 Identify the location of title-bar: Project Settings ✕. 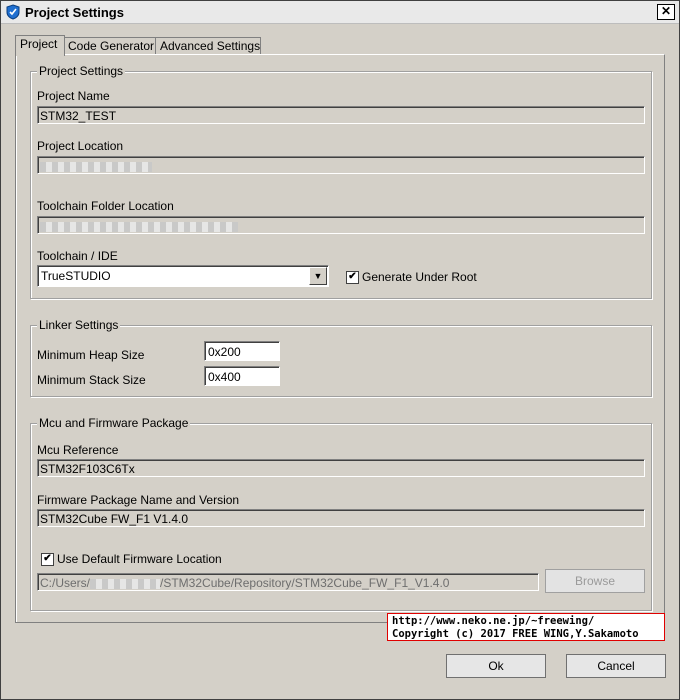
(340, 12).